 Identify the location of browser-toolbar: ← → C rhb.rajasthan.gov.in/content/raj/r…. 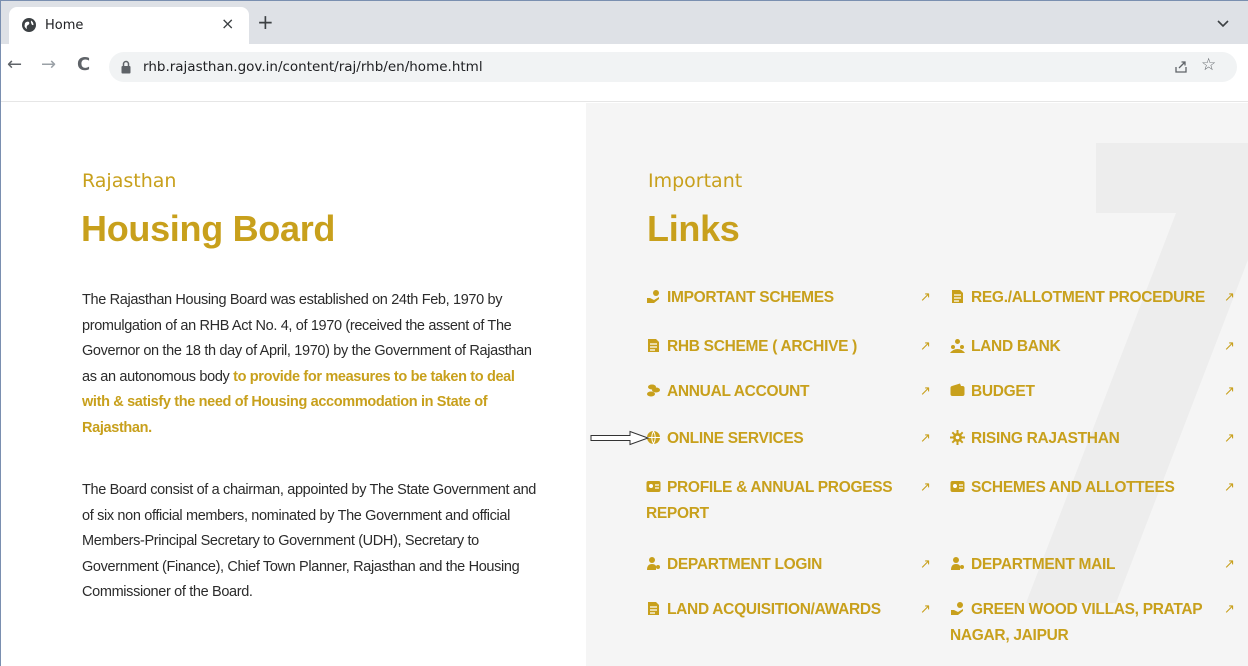
(624, 73).